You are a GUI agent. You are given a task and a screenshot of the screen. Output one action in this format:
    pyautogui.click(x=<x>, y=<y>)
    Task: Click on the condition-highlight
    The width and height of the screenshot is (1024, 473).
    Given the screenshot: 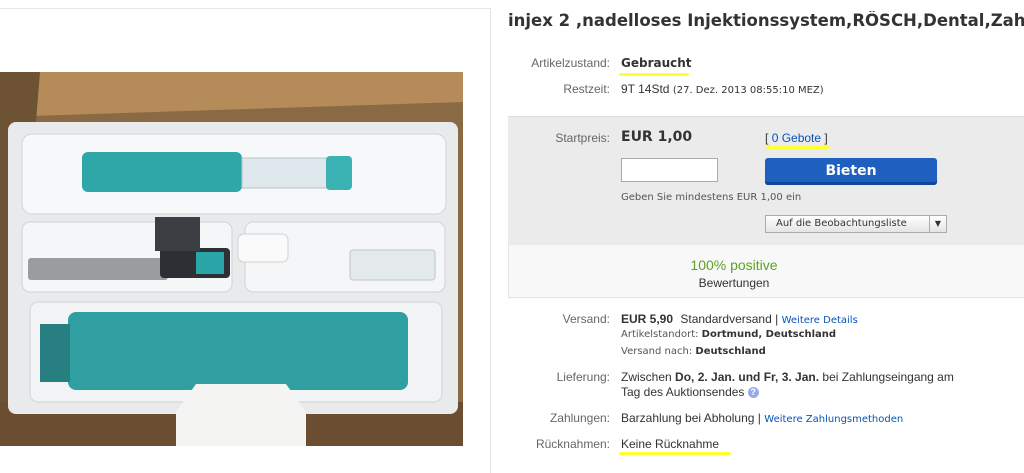 What is the action you would take?
    pyautogui.click(x=654, y=74)
    